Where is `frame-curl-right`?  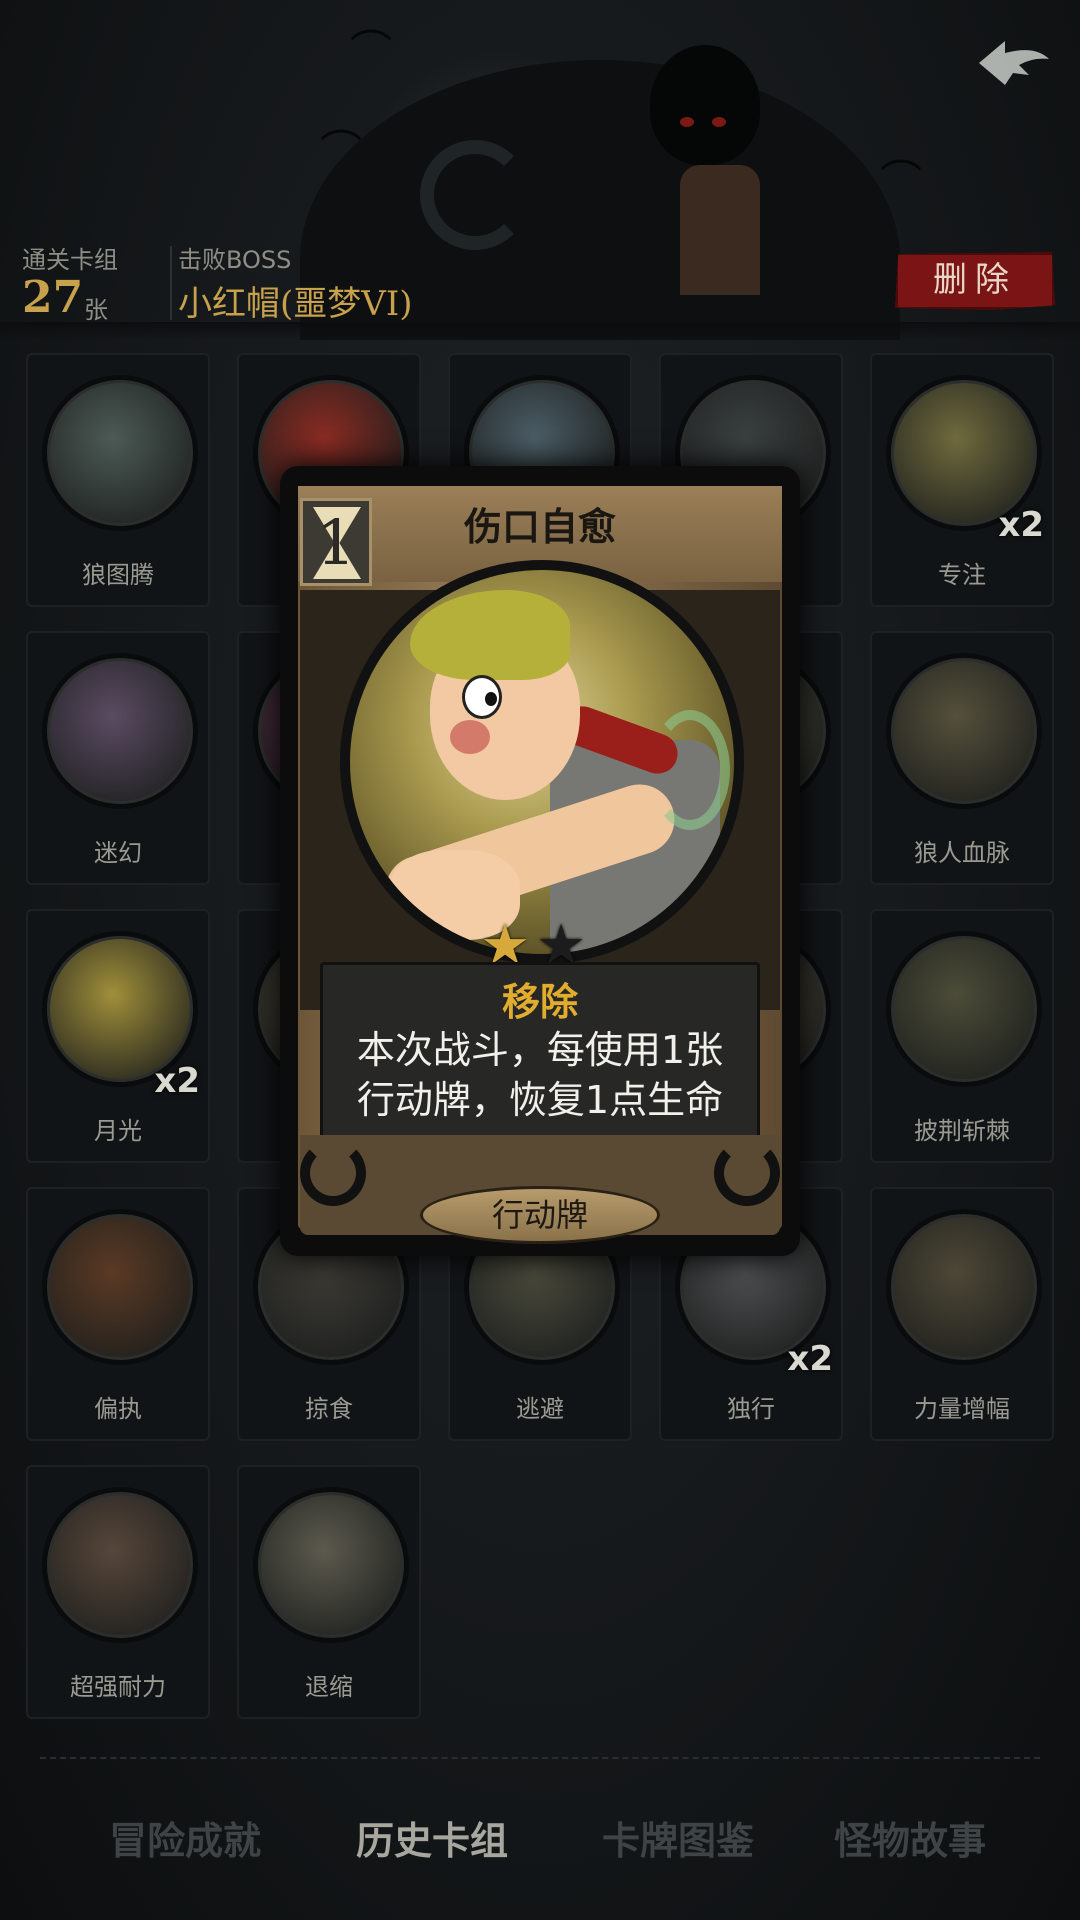
frame-curl-right is located at coordinates (747, 1173).